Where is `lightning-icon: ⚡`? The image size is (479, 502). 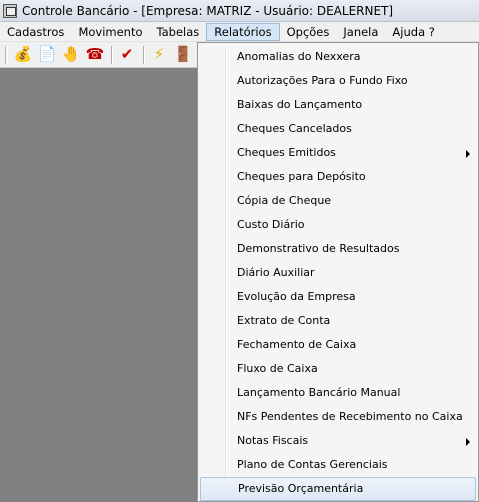
lightning-icon: ⚡ is located at coordinates (159, 55).